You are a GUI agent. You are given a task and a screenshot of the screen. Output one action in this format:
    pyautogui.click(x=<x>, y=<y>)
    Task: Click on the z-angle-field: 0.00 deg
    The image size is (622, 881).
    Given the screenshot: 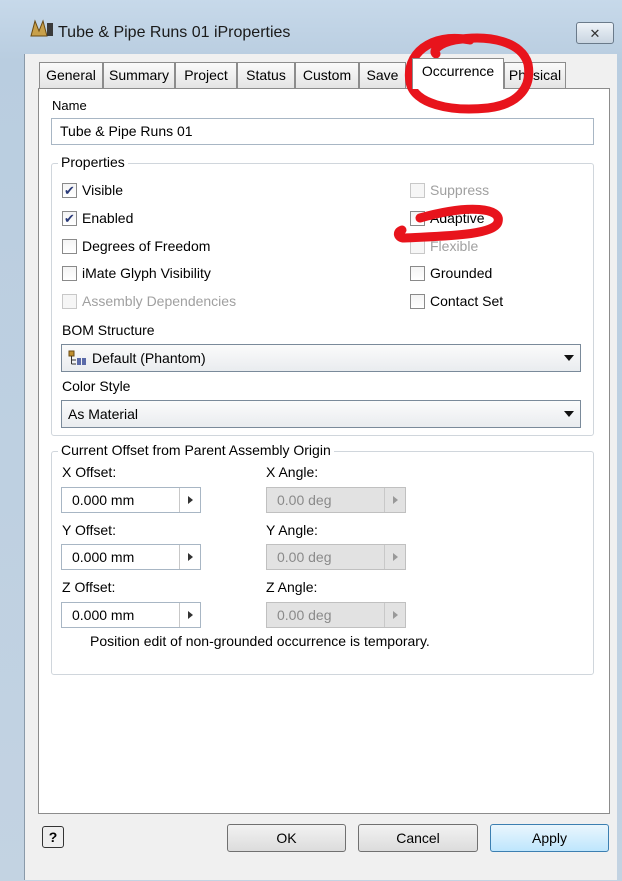 What is the action you would take?
    pyautogui.click(x=336, y=615)
    